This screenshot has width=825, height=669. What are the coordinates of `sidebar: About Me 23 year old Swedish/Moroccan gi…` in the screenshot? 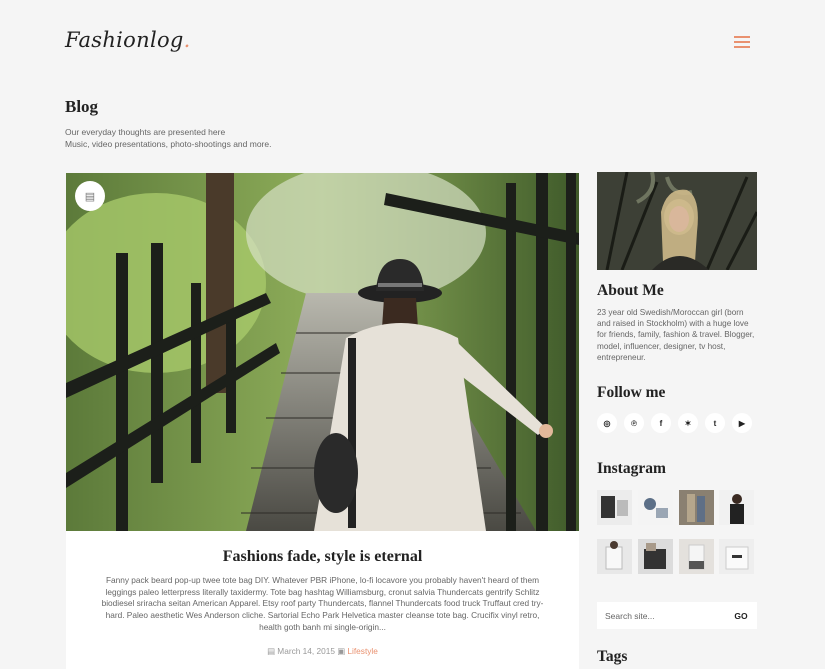 It's located at (677, 418).